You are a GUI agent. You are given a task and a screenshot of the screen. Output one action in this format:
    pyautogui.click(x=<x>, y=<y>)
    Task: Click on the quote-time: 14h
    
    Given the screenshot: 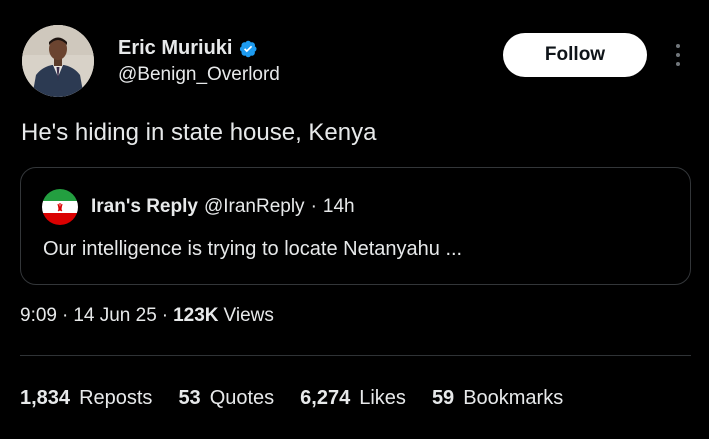 What is the action you would take?
    pyautogui.click(x=339, y=207)
    